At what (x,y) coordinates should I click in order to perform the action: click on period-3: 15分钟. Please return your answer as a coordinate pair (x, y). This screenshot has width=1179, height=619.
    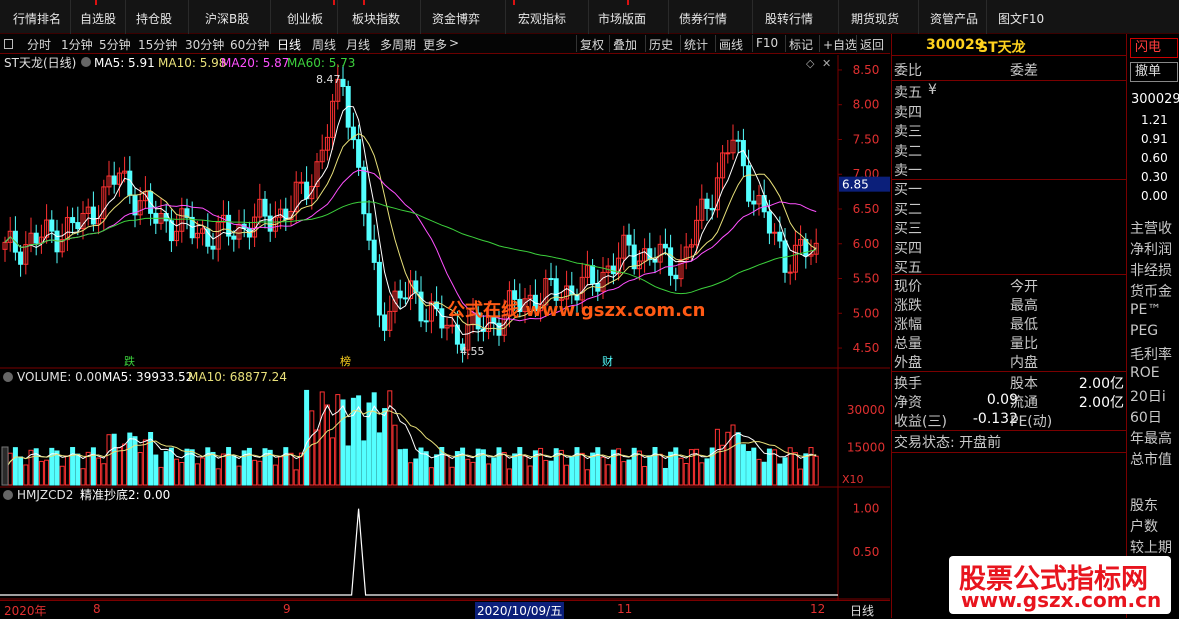
    Looking at the image, I should click on (157, 44).